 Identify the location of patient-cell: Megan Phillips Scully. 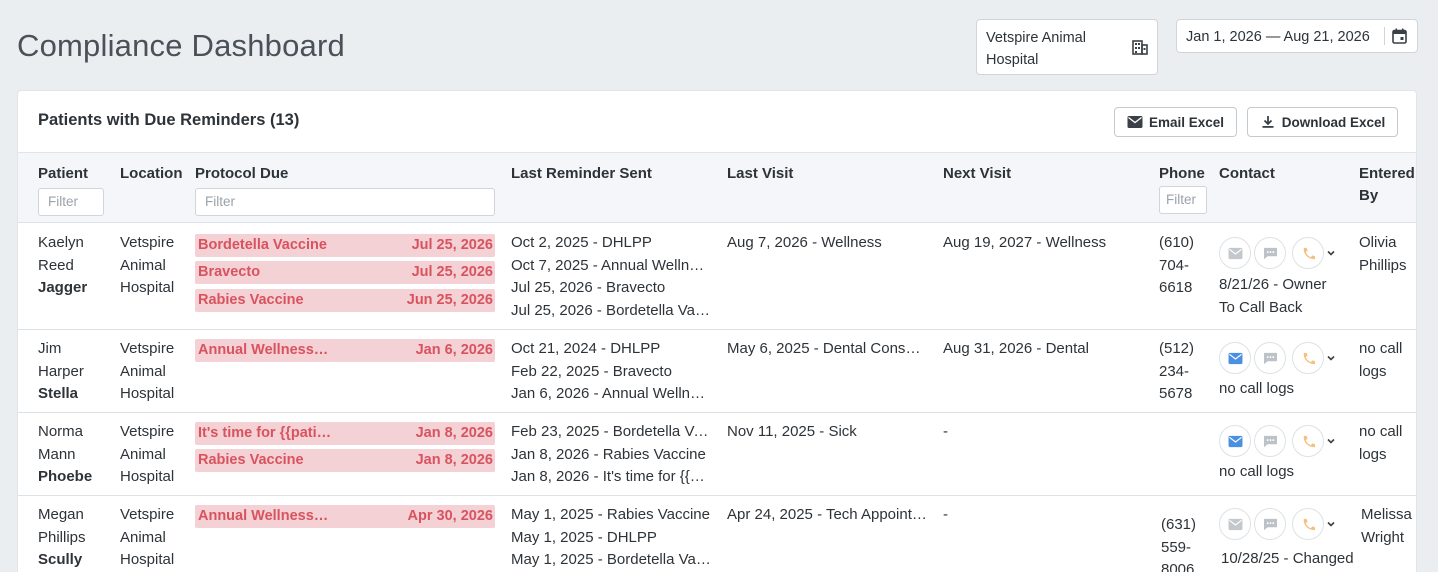
(62, 538).